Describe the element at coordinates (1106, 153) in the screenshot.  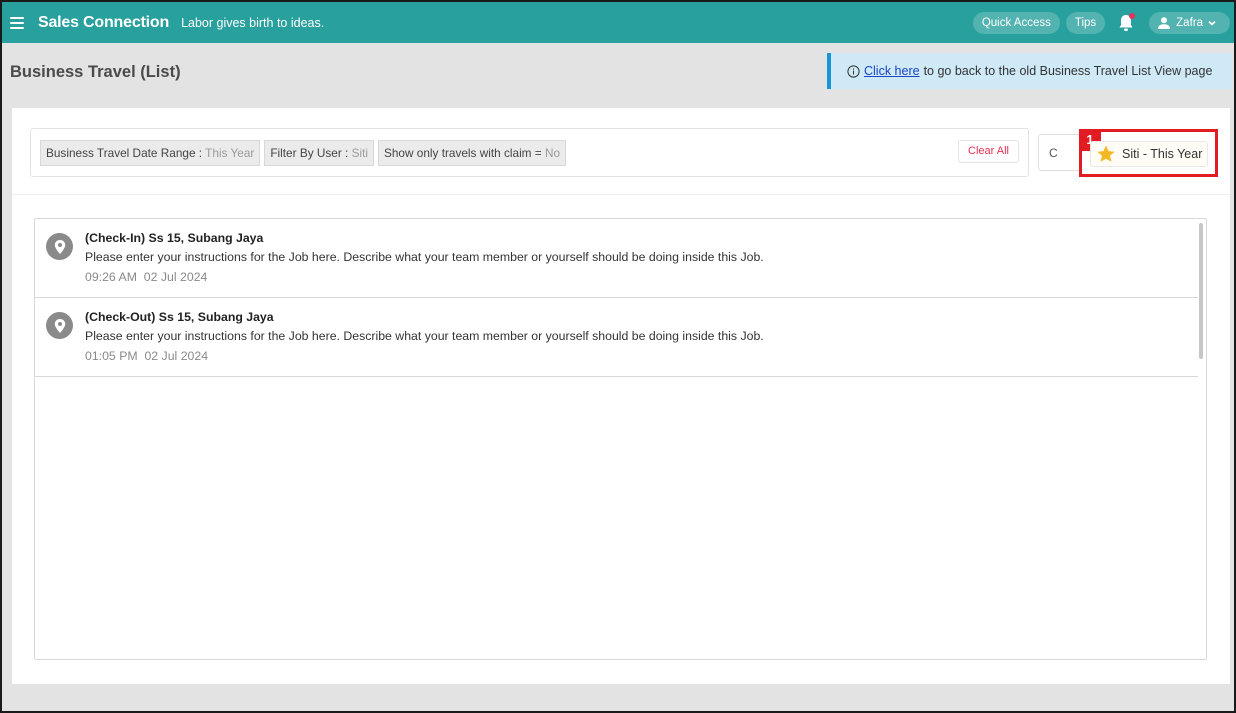
I see `star-icon` at that location.